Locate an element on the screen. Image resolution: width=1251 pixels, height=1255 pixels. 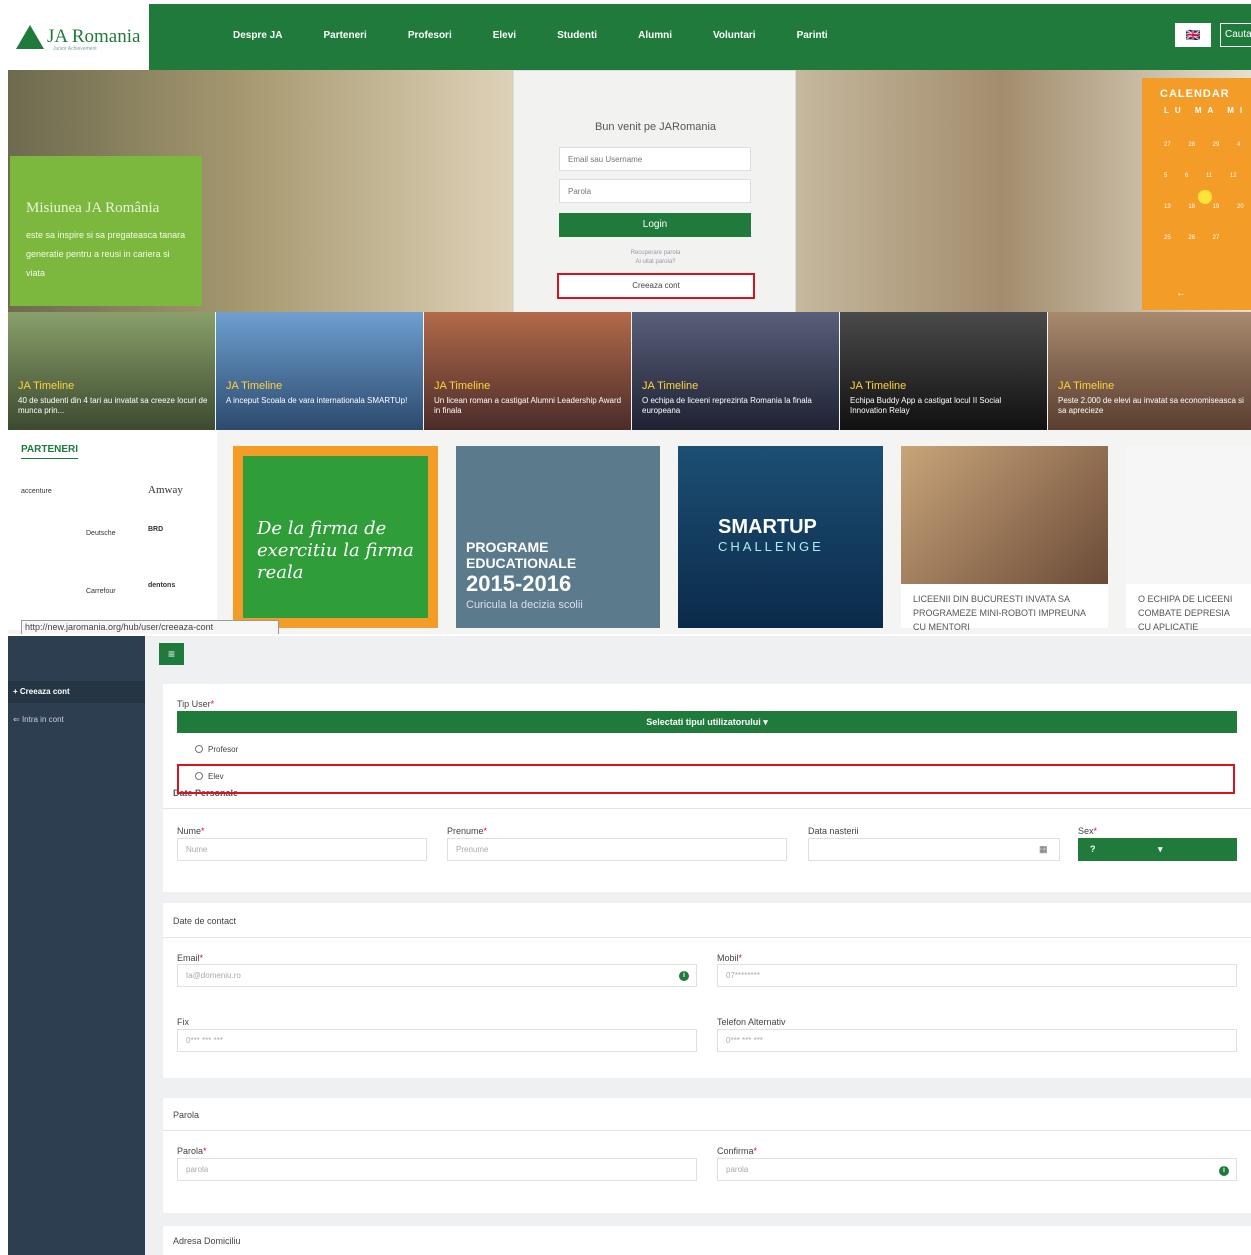
sex-value: ? is located at coordinates (1093, 849).